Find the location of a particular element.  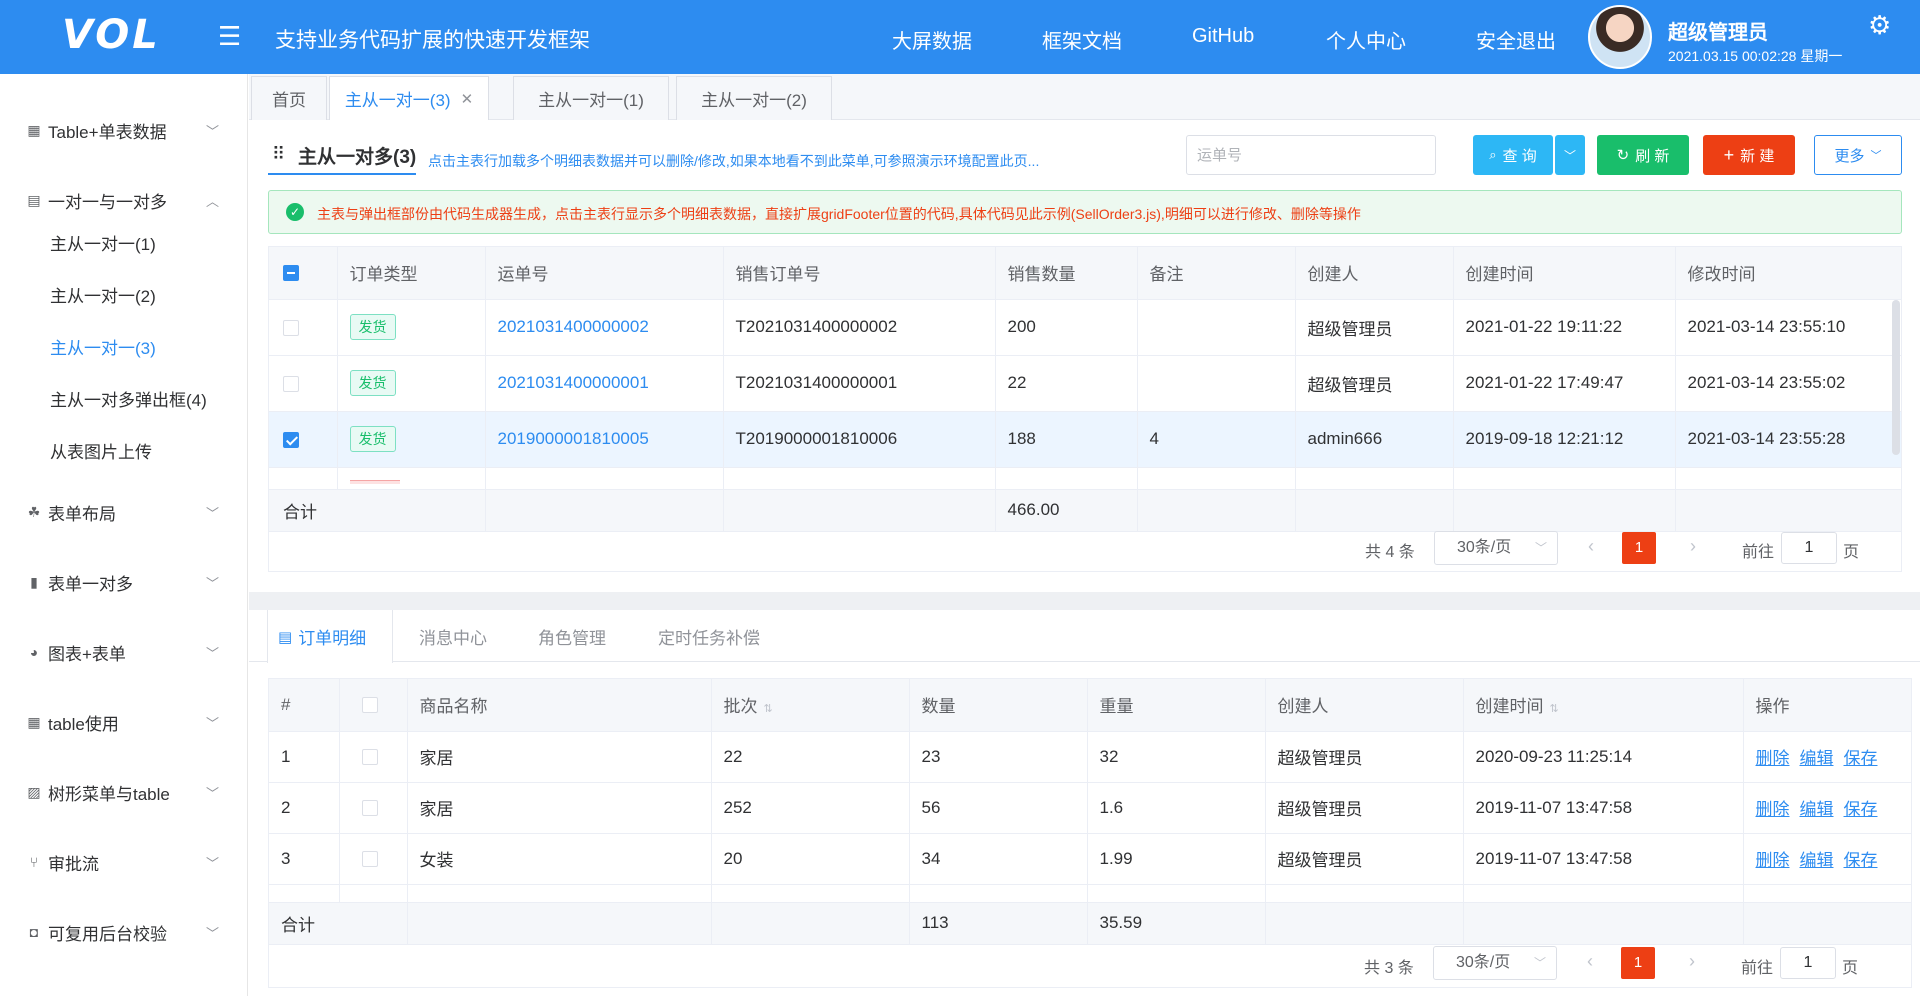

tab-role-management: 角色管理 is located at coordinates (572, 636).